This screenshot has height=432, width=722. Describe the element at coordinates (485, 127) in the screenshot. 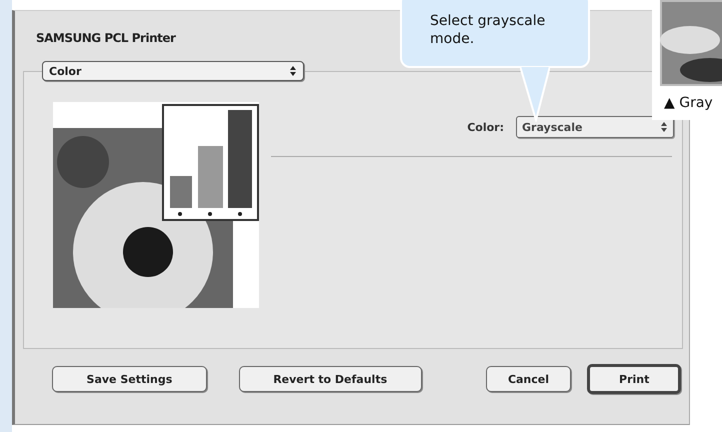

I see `color-label: Color:` at that location.